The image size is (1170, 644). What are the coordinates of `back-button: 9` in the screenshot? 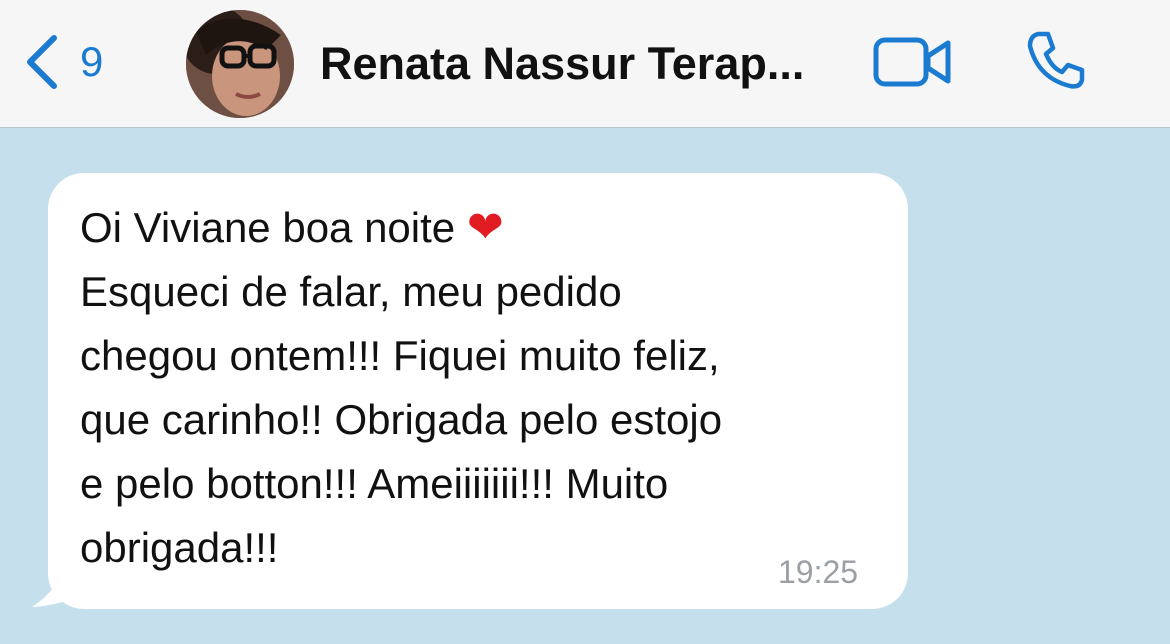 It's located at (77, 62).